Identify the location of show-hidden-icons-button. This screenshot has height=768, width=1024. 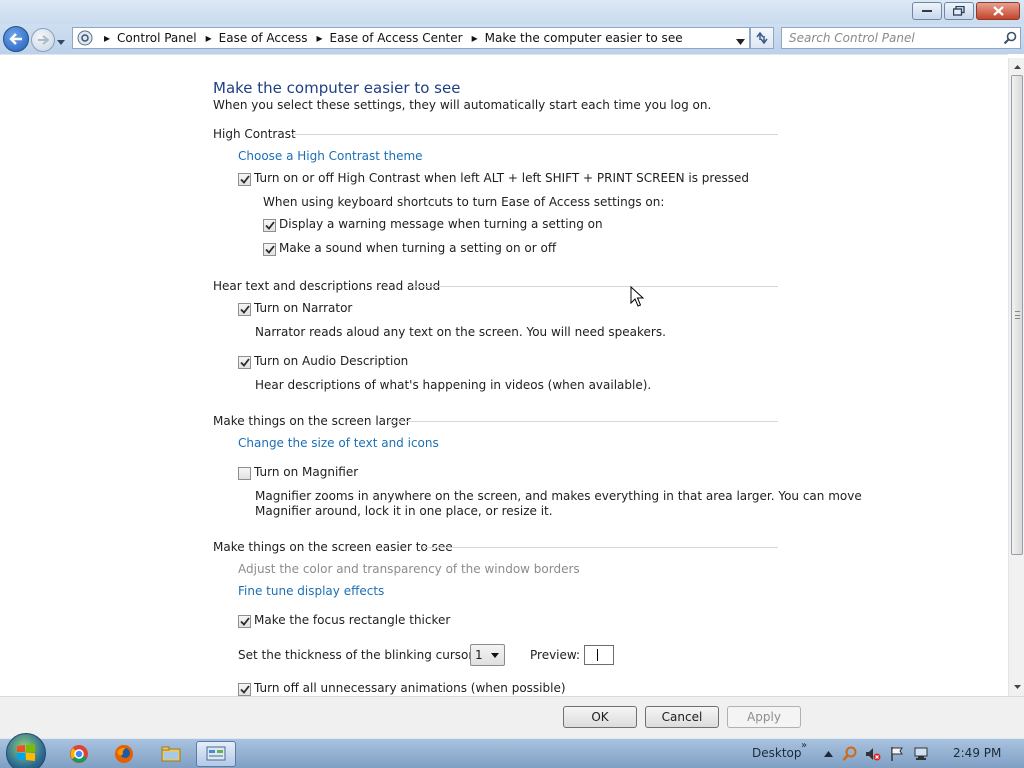
(828, 754).